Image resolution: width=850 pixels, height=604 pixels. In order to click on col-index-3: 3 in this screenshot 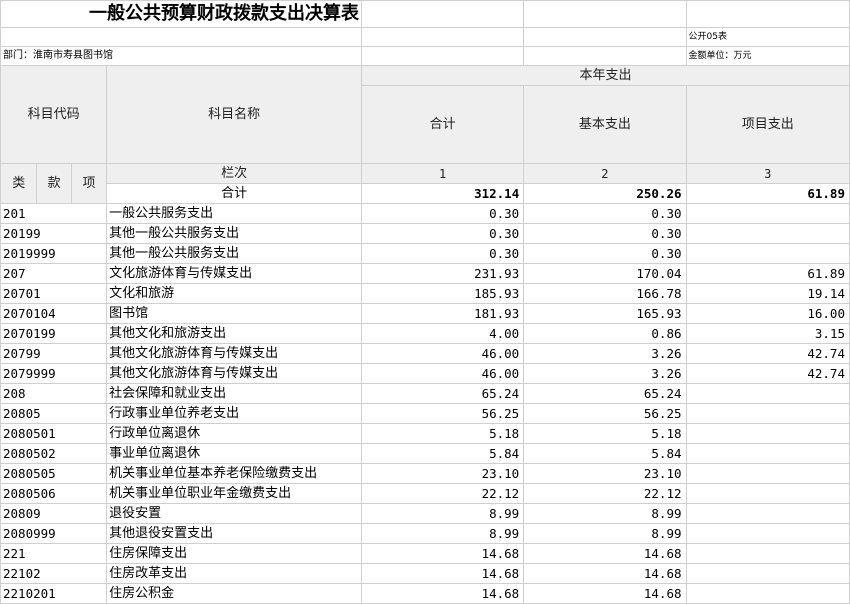, I will do `click(767, 173)`.